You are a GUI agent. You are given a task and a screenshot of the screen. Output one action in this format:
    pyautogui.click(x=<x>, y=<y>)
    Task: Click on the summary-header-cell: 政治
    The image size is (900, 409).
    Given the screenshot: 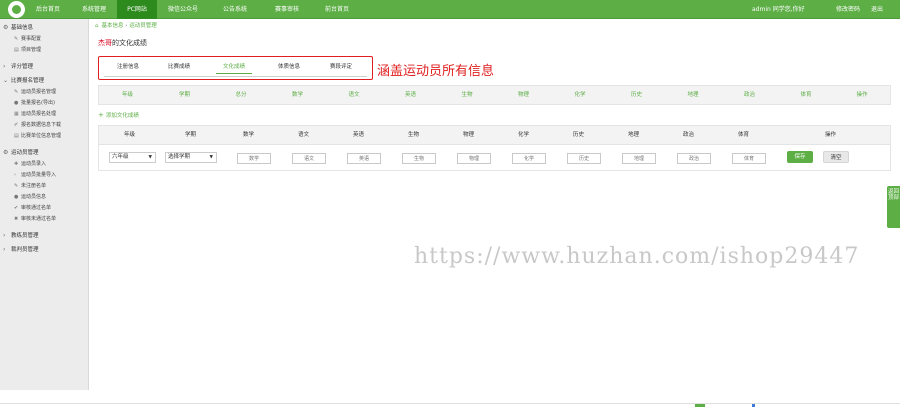 What is the action you would take?
    pyautogui.click(x=749, y=95)
    